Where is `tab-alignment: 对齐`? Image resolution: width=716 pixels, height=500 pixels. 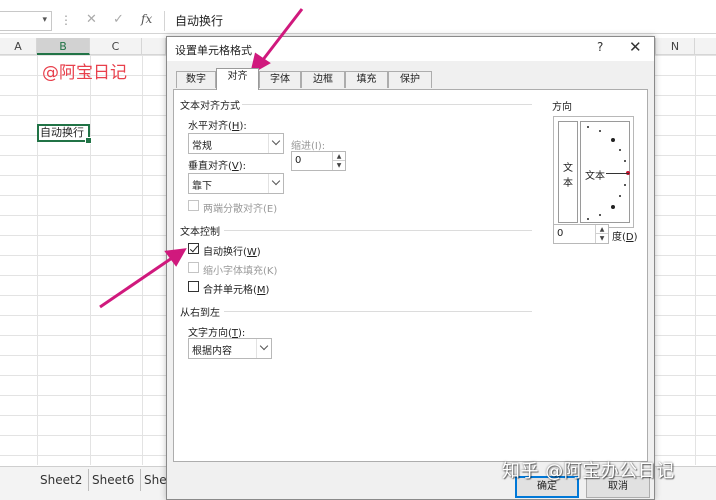 tab-alignment: 对齐 is located at coordinates (237, 79).